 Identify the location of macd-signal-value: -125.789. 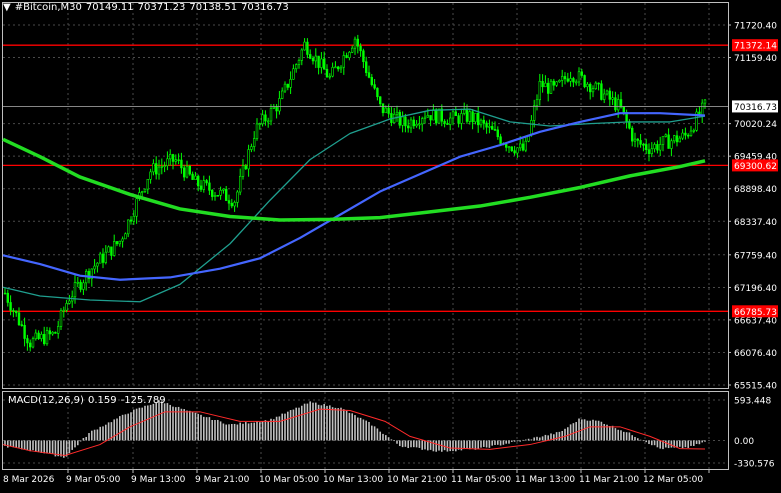
(143, 400).